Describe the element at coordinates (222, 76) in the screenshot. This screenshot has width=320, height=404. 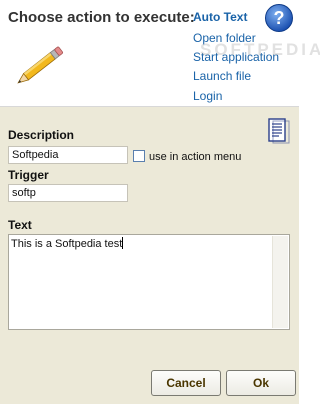
I see `action-link-launch-file: Launch file` at that location.